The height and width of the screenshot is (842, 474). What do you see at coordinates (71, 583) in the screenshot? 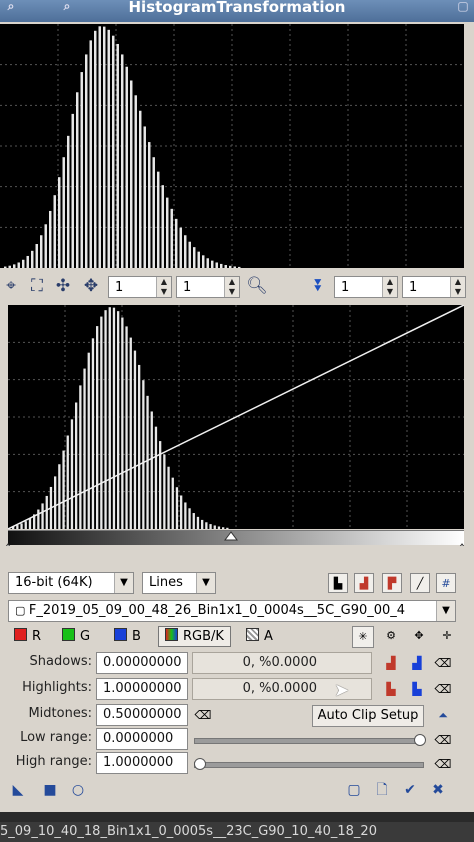
I see `resolution-select: 16-bit (64K) ▼` at bounding box center [71, 583].